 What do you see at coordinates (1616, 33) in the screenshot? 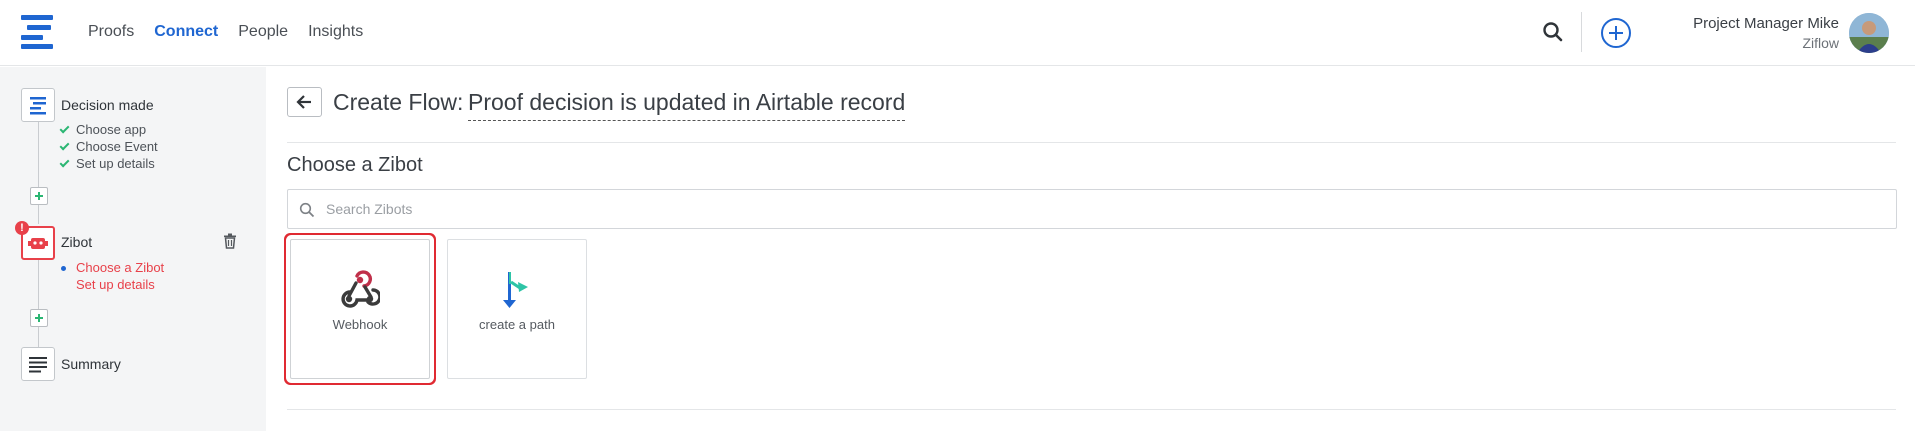
I see `plus-circle-icon` at bounding box center [1616, 33].